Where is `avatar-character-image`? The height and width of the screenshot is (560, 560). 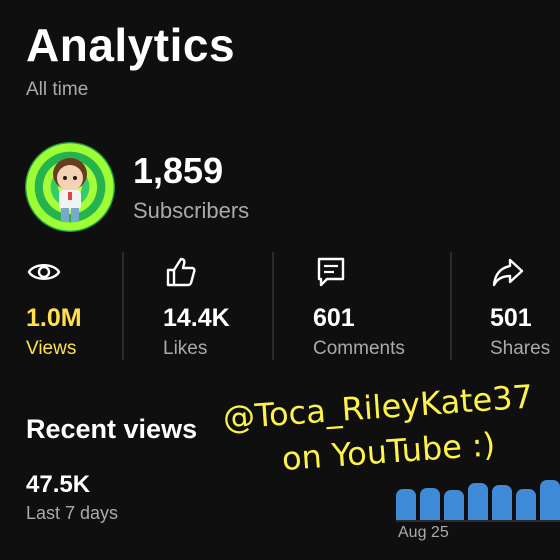 avatar-character-image is located at coordinates (70, 190).